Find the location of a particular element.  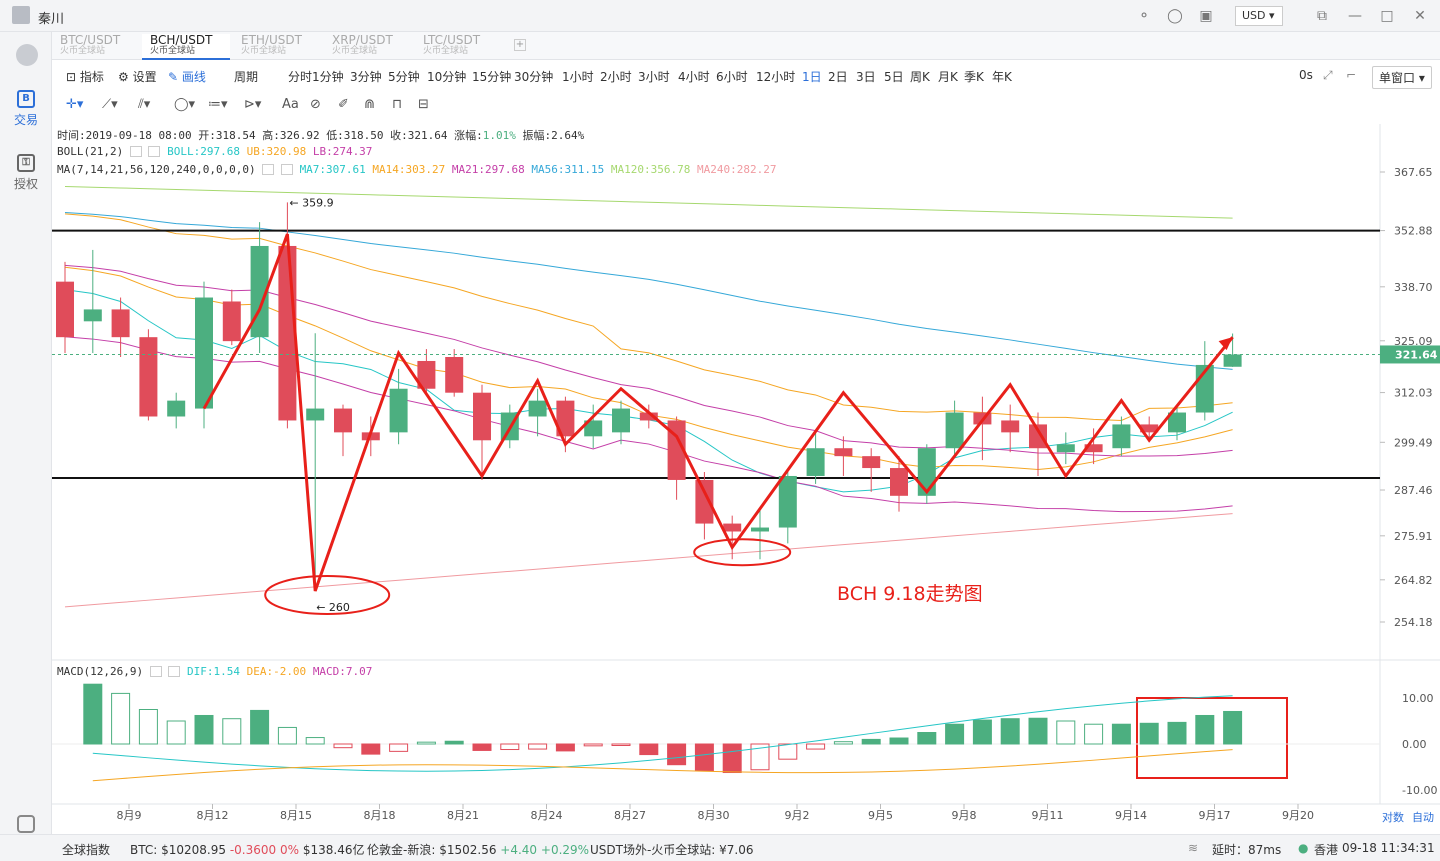

period-0: 分时 is located at coordinates (300, 76).